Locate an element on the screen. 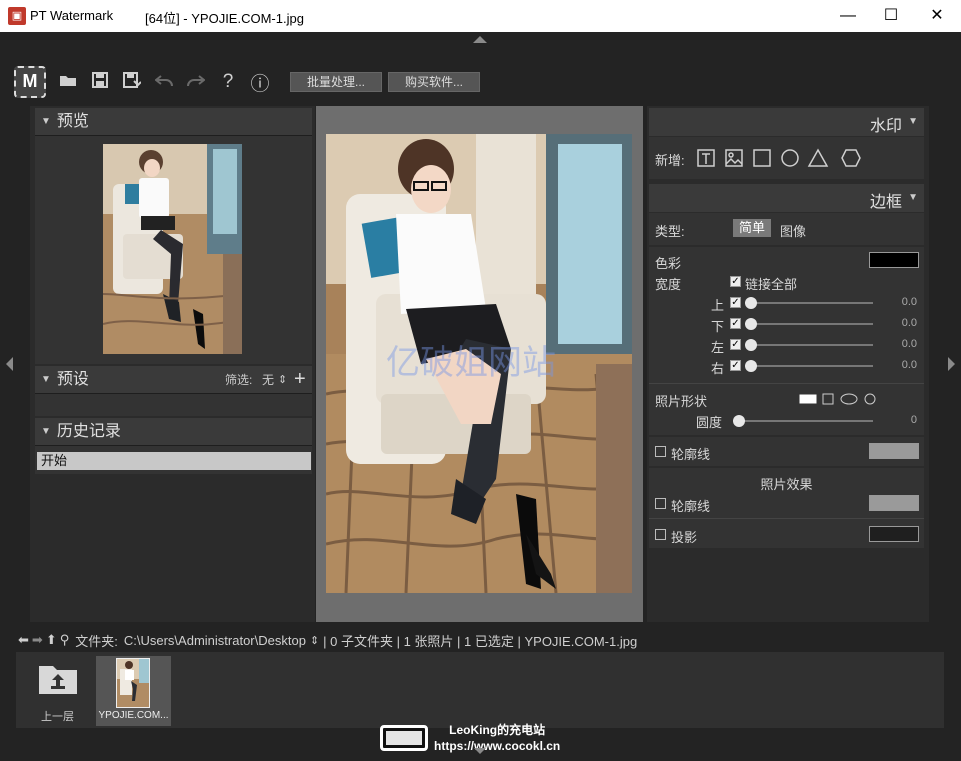 The image size is (961, 761). shadow-color-swatch is located at coordinates (894, 534).